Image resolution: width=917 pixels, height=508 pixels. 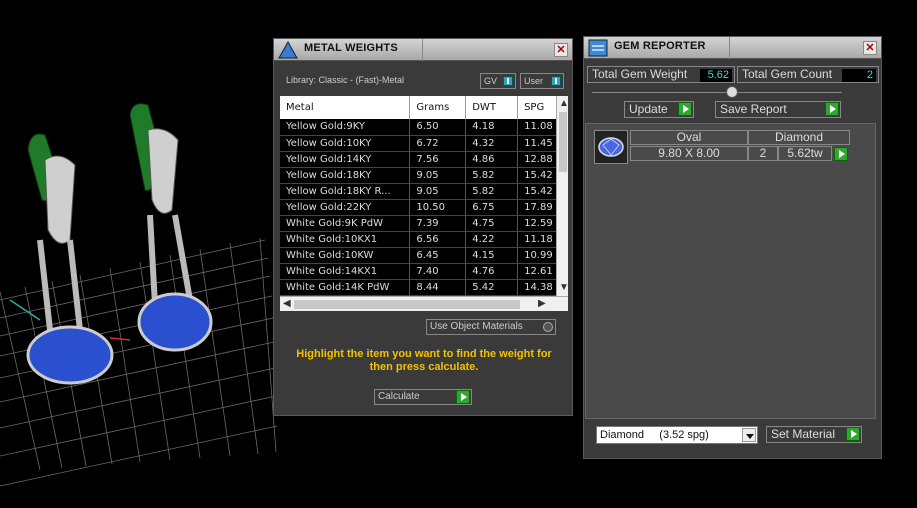 What do you see at coordinates (424, 255) in the screenshot?
I see `table-row: White Gold:10KW 6.45 4.15 10.99` at bounding box center [424, 255].